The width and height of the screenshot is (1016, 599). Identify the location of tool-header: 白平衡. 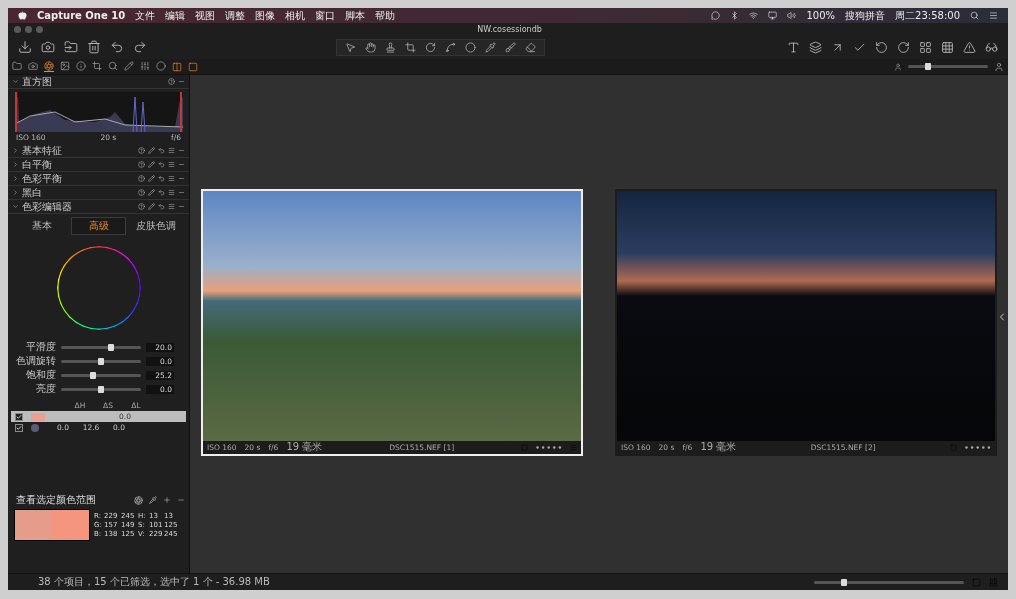
(98, 165).